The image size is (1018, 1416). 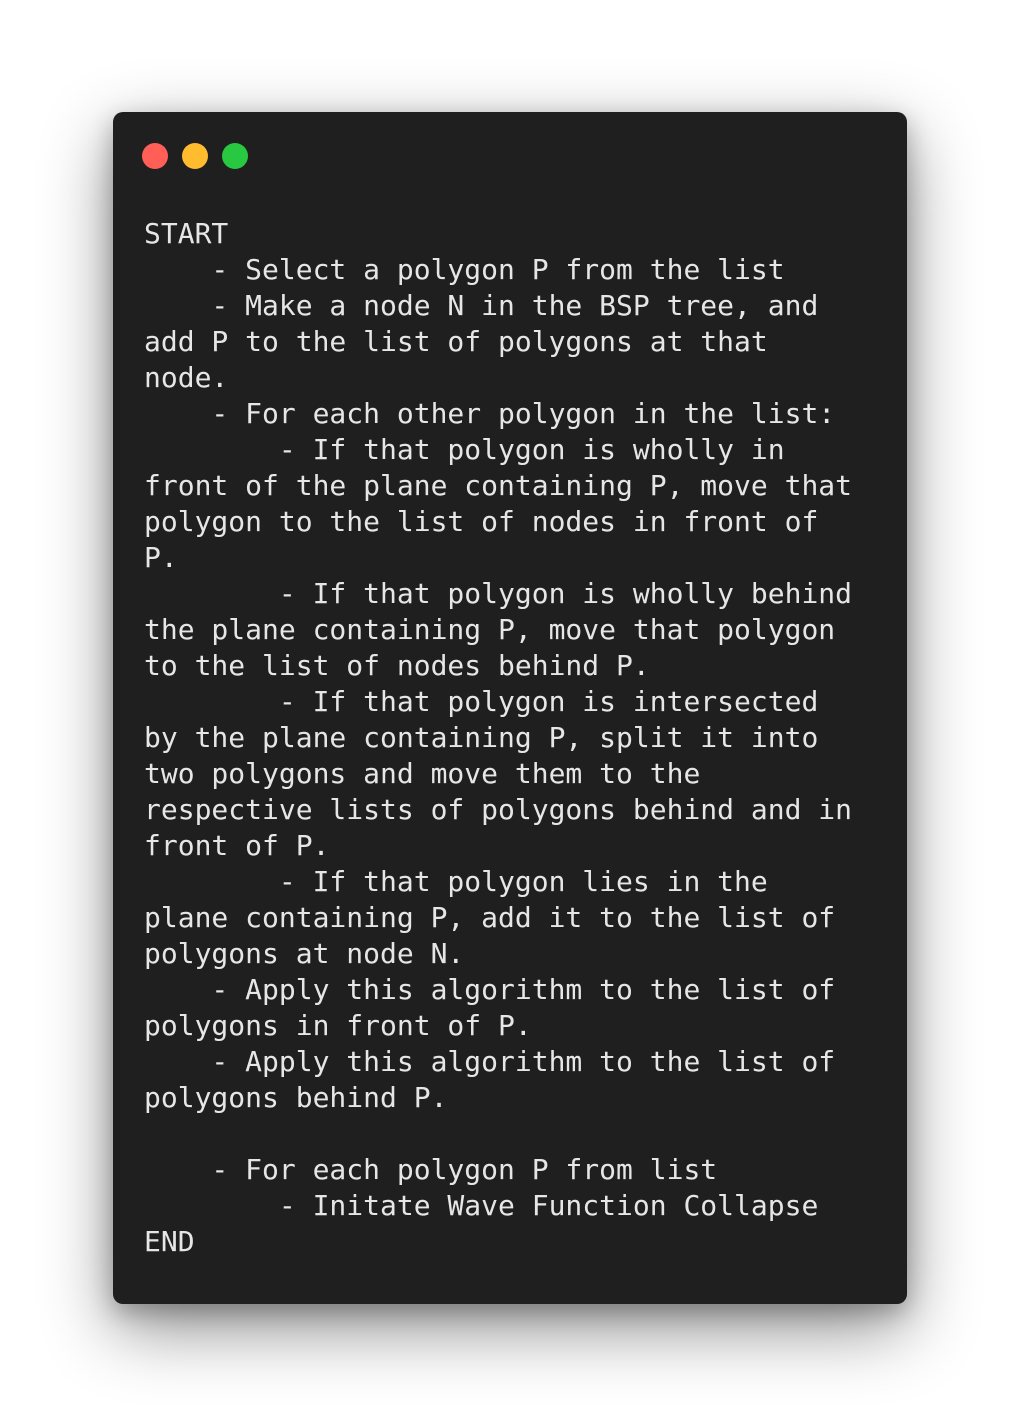 I want to click on minimize-dot-icon, so click(x=195, y=156).